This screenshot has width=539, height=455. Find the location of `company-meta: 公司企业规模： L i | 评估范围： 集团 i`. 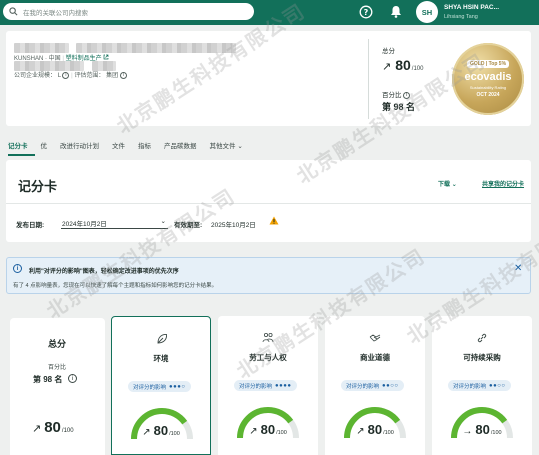

company-meta: 公司企业规模： L i | 评估范围： 集团 i is located at coordinates (70, 74).